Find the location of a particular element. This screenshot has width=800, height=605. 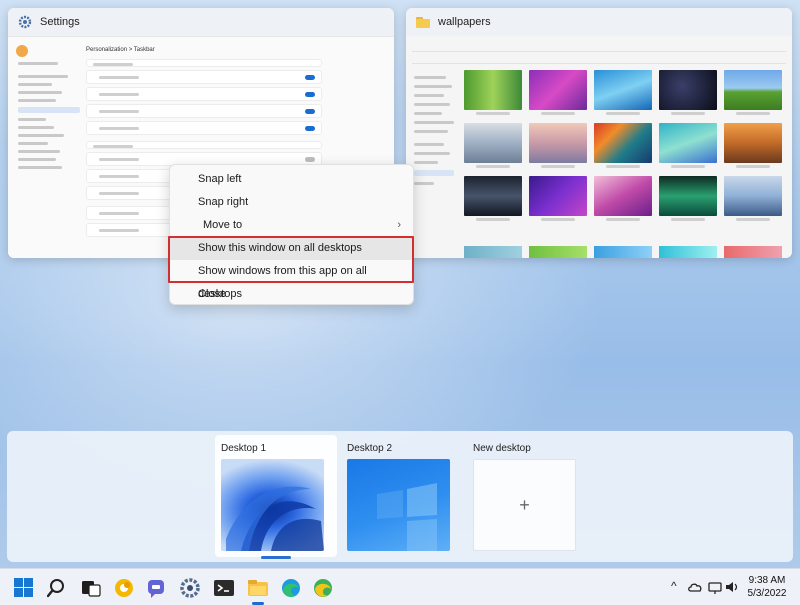

settings-titlebar: Settings is located at coordinates (201, 22).